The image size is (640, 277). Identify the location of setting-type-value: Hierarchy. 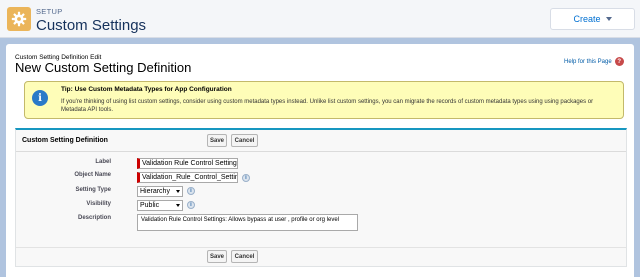
(155, 191).